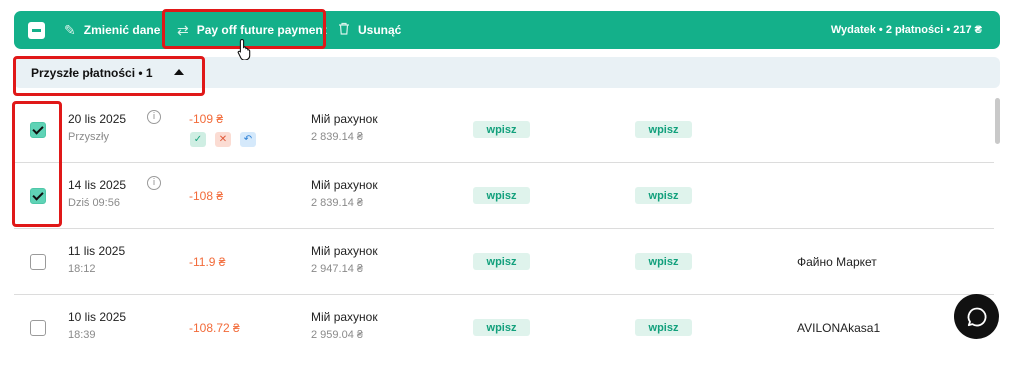 The width and height of the screenshot is (1024, 365). Describe the element at coordinates (507, 72) in the screenshot. I see `future-payments-group-header: Przyszłe płatności • 1` at that location.